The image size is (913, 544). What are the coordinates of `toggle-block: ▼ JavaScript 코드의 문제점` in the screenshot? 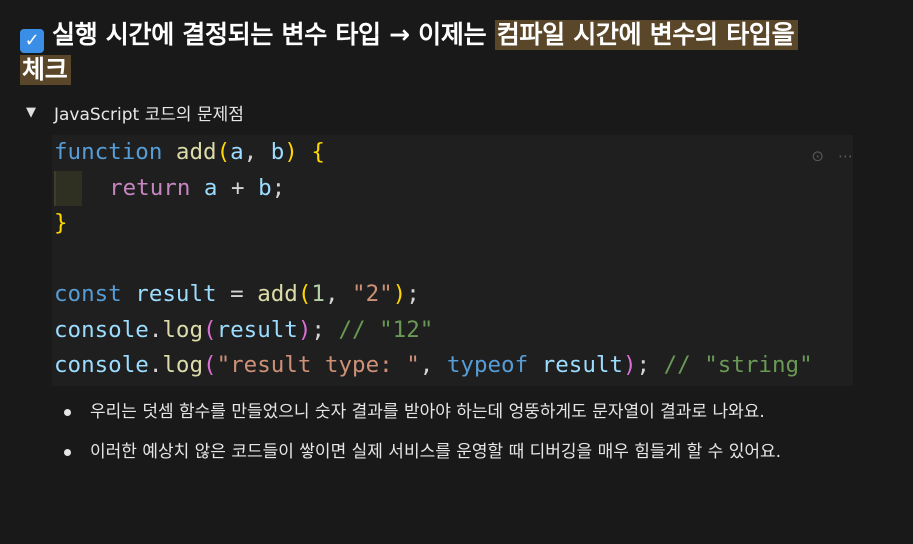 It's located at (135, 112).